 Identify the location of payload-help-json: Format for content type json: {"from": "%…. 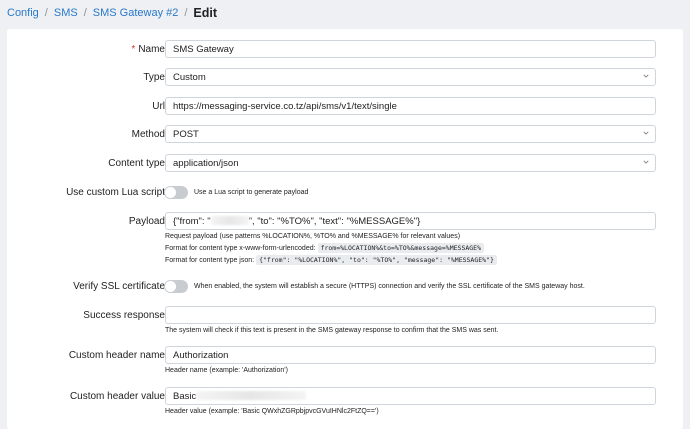
(331, 260).